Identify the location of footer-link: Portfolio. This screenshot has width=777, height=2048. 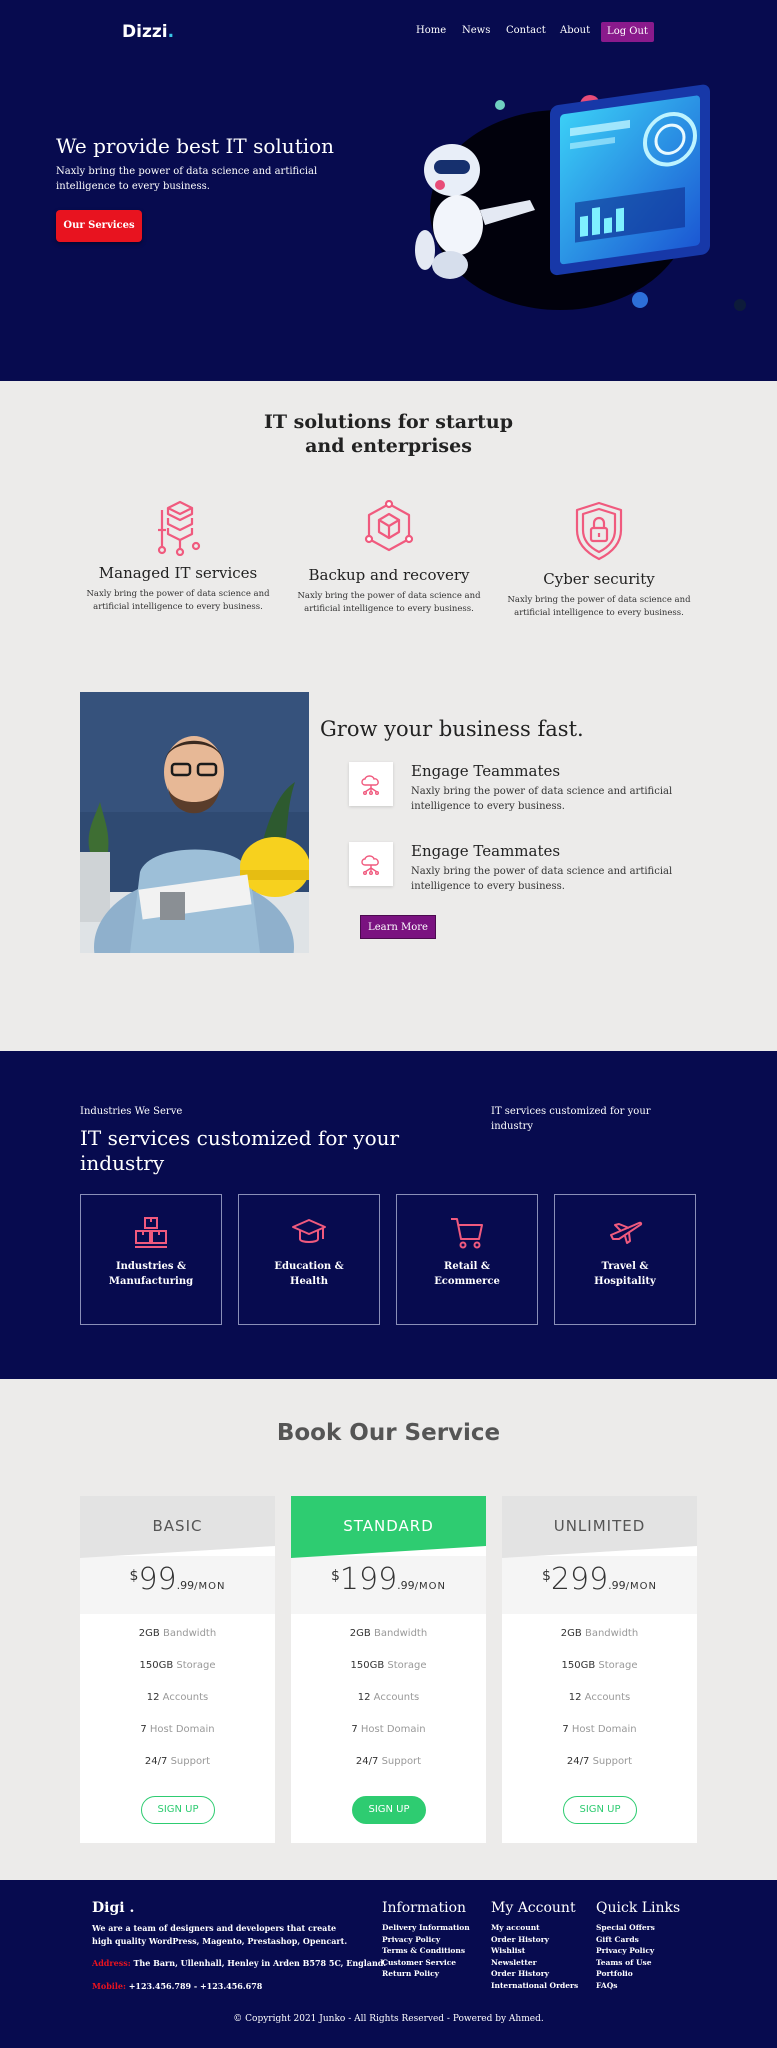
(638, 1974).